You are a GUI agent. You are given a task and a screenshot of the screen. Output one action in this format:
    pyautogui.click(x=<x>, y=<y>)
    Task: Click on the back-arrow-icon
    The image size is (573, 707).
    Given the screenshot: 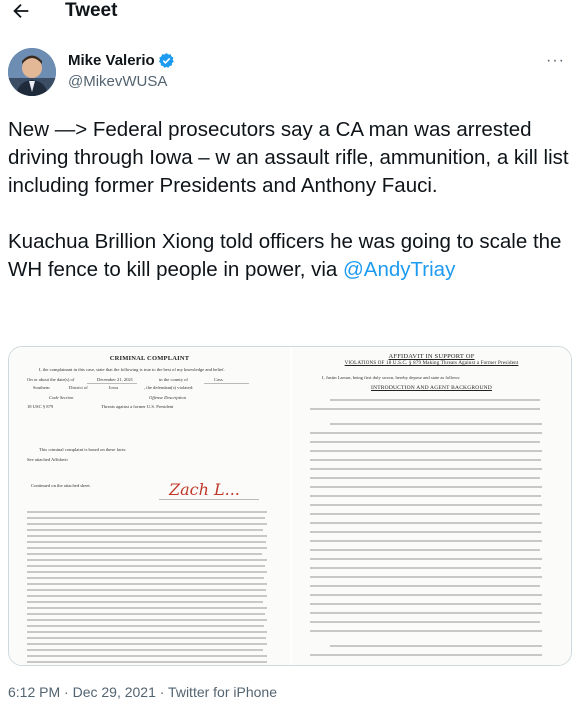 What is the action you would take?
    pyautogui.click(x=21, y=11)
    